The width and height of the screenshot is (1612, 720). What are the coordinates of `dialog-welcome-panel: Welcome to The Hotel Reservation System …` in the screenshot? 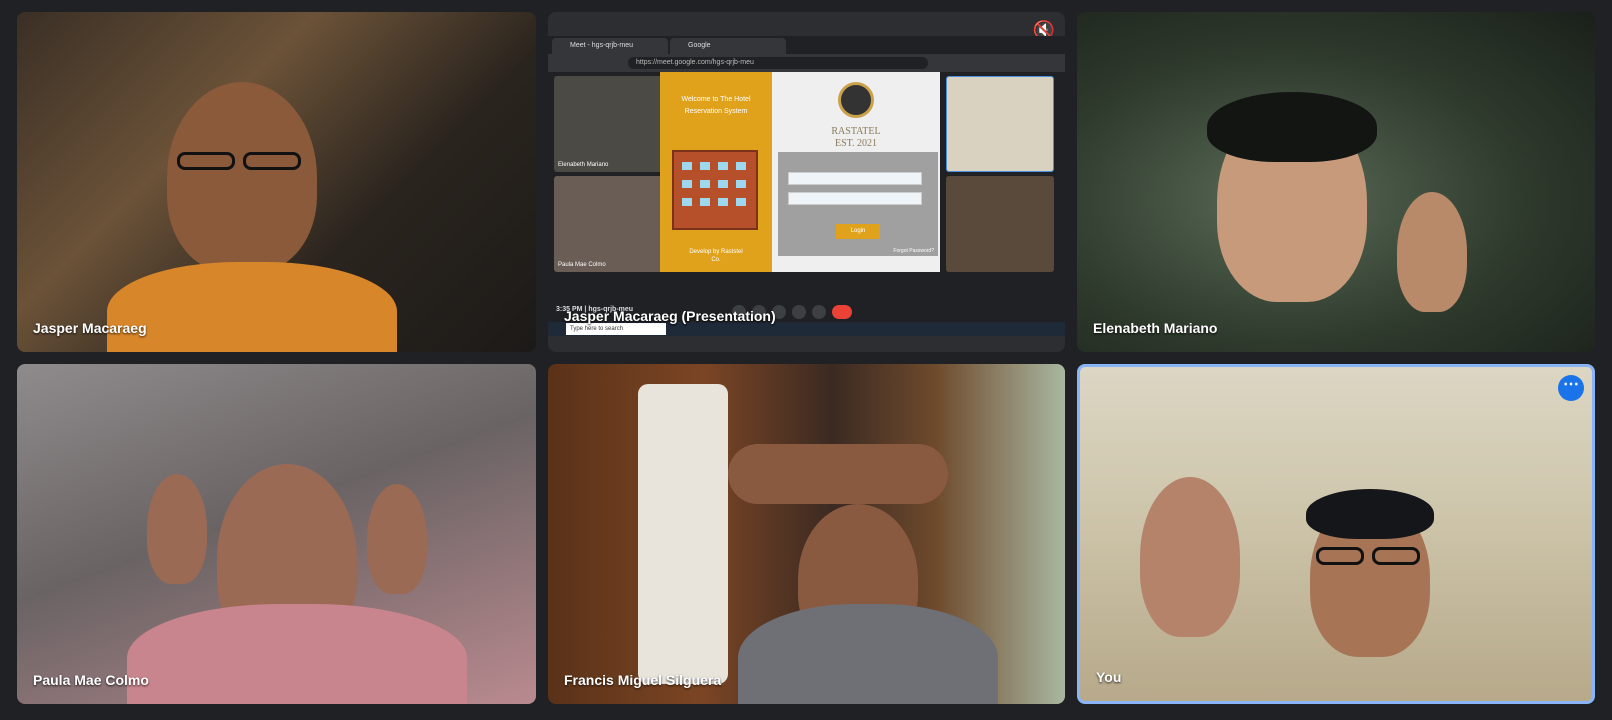 It's located at (716, 172).